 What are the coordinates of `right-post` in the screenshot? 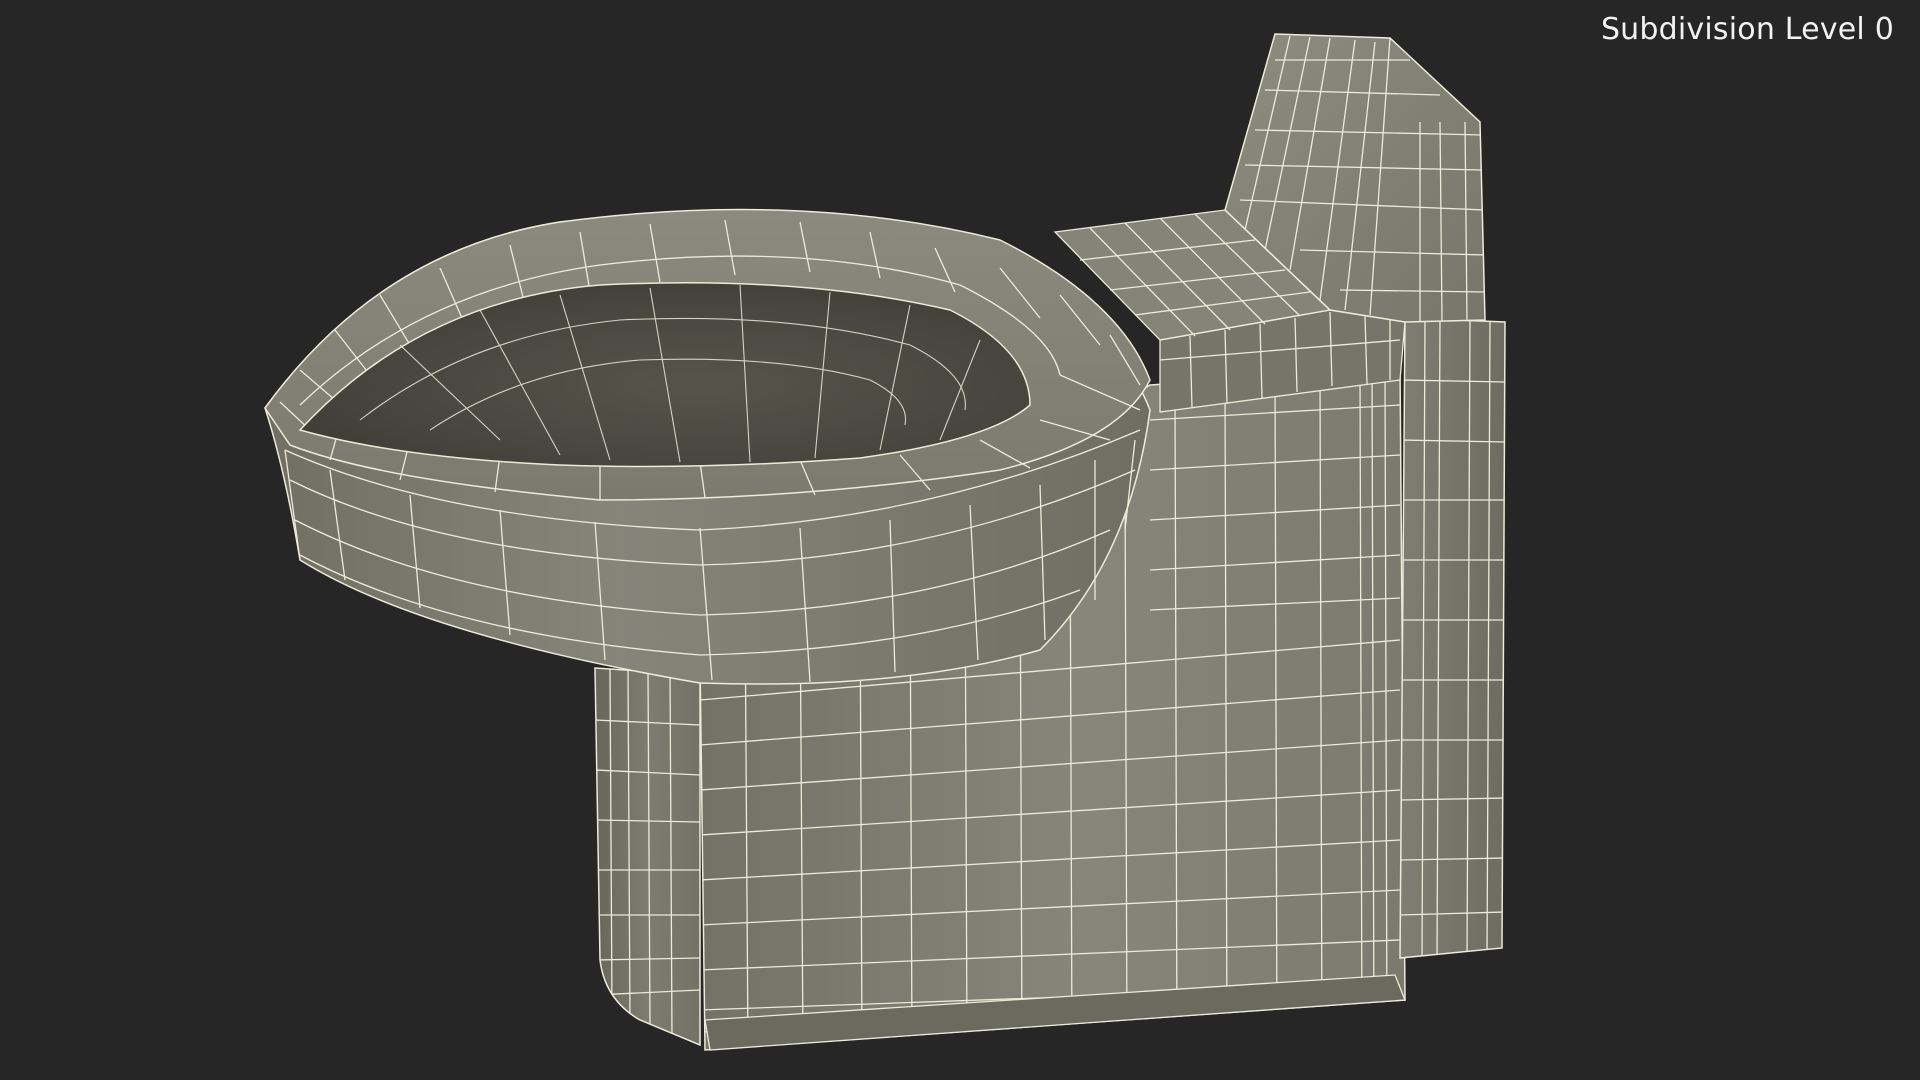 It's located at (1452, 638).